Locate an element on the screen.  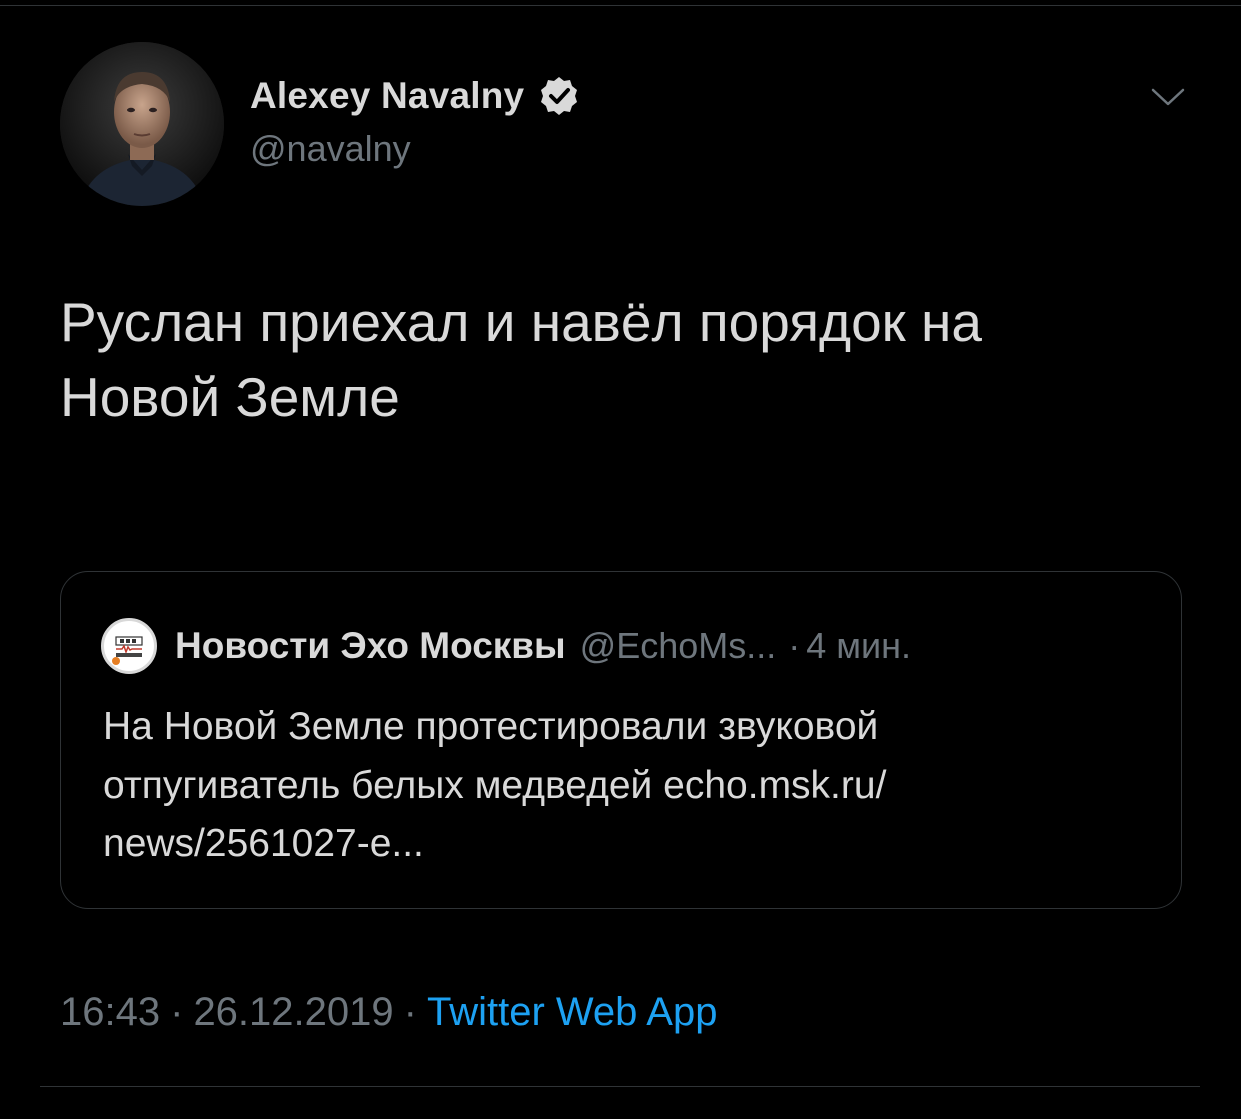
author-name-row: Alexey Navalny is located at coordinates (415, 96).